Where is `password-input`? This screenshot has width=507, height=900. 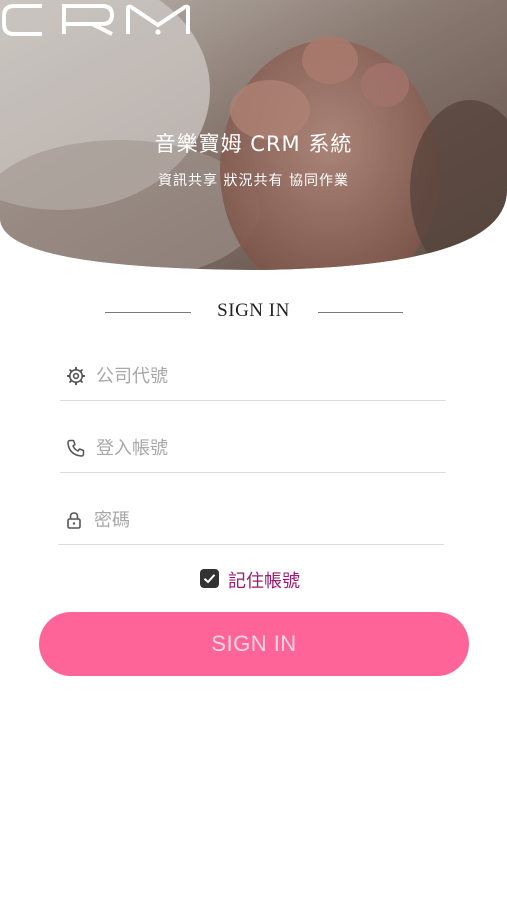
password-input is located at coordinates (264, 520).